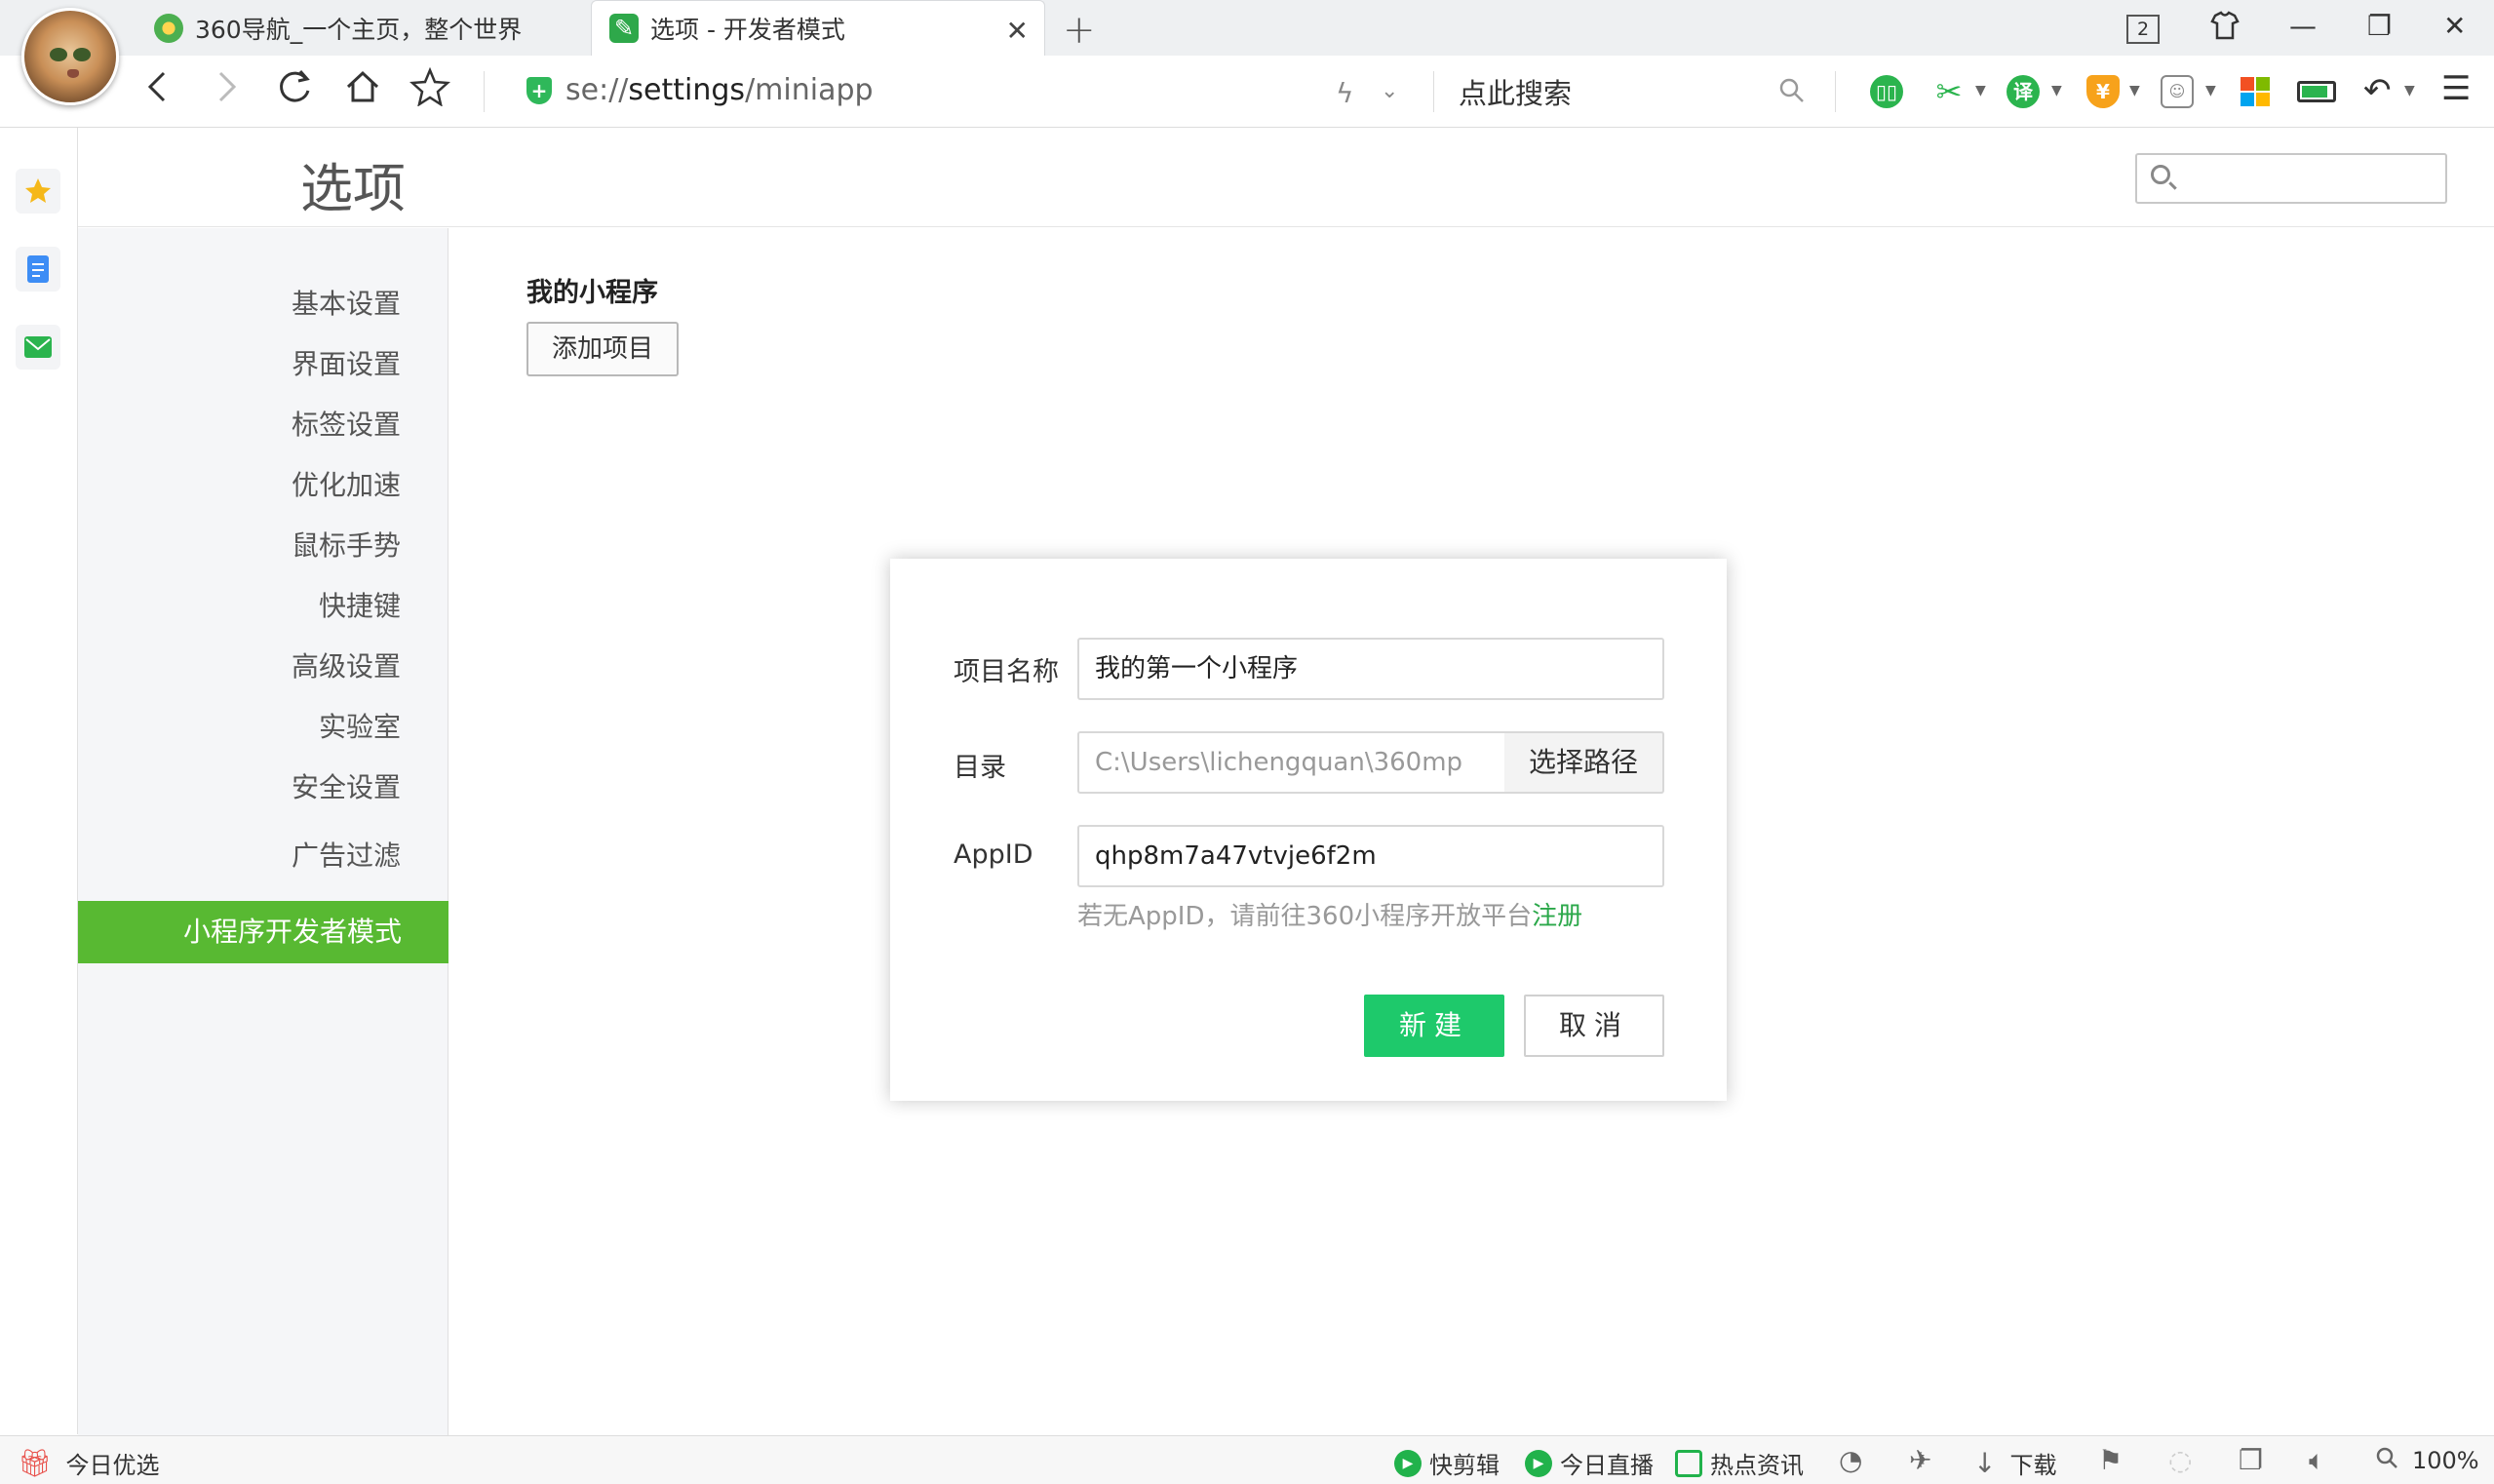  What do you see at coordinates (38, 191) in the screenshot?
I see `favorites-star-icon` at bounding box center [38, 191].